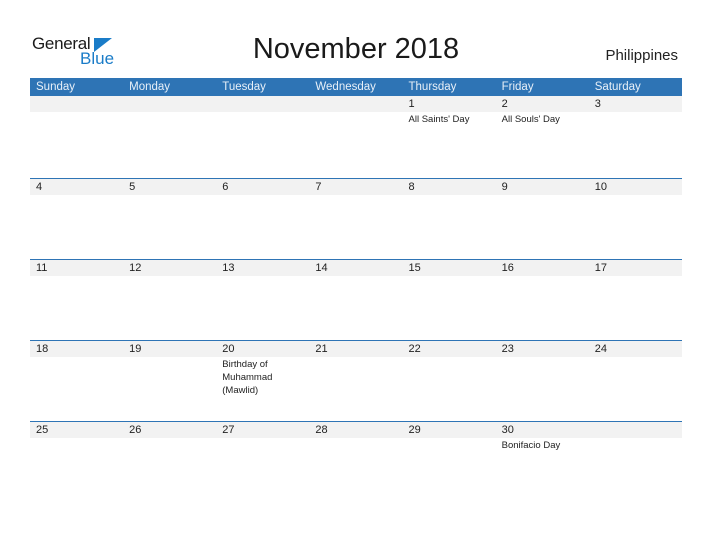  What do you see at coordinates (449, 462) in the screenshot?
I see `day-cell: 29` at bounding box center [449, 462].